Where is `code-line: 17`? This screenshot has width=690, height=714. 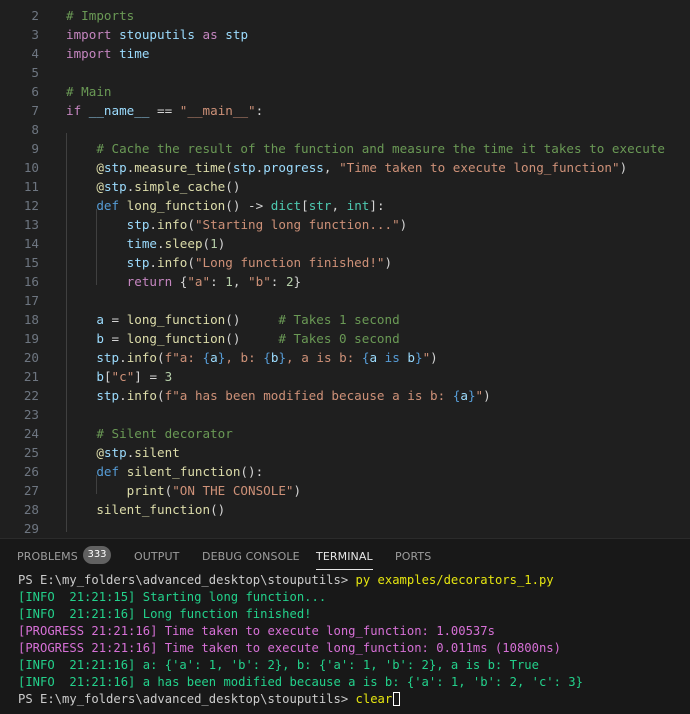
code-line: 17 is located at coordinates (345, 300).